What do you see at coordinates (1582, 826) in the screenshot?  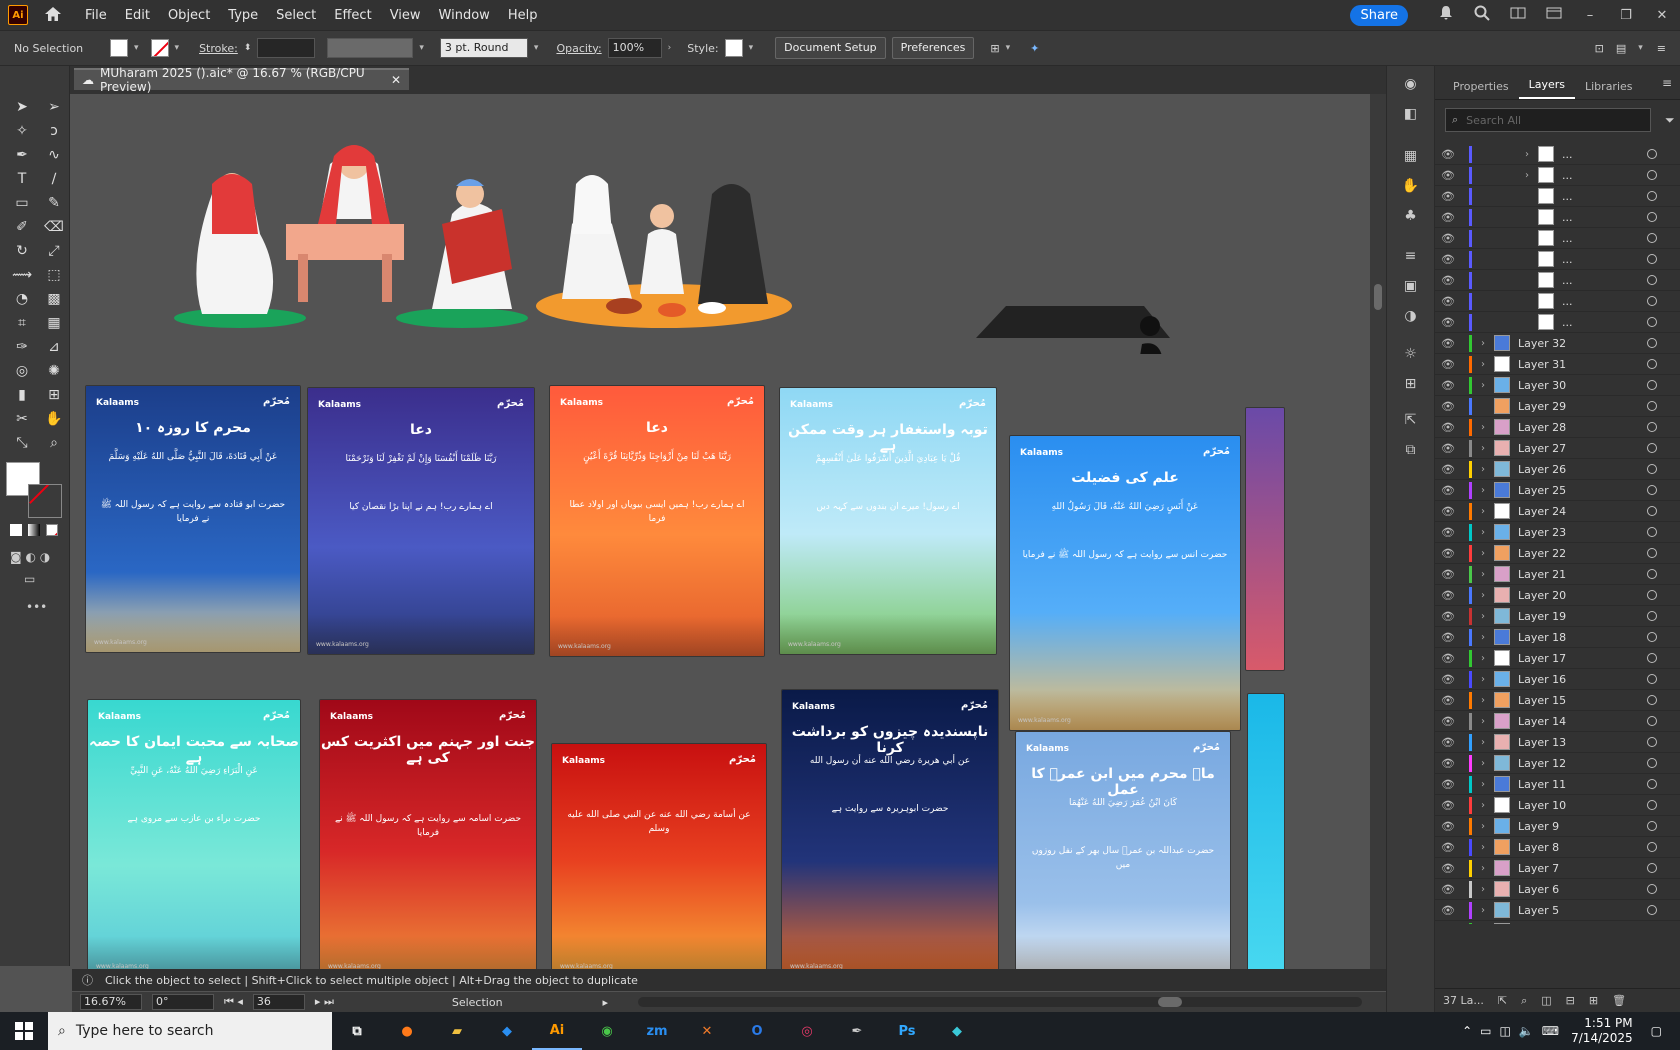 I see `layer-name: Layer 9` at bounding box center [1582, 826].